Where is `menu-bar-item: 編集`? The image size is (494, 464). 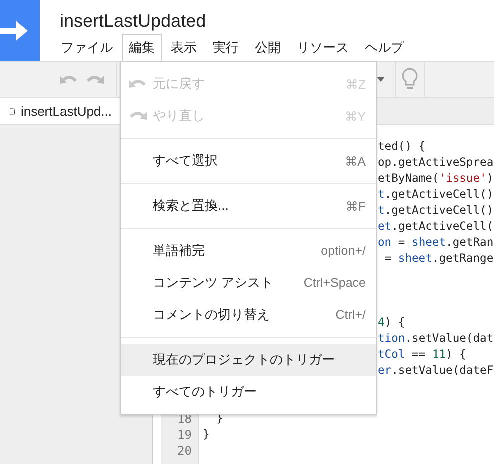
menu-bar-item: 編集 is located at coordinates (142, 47).